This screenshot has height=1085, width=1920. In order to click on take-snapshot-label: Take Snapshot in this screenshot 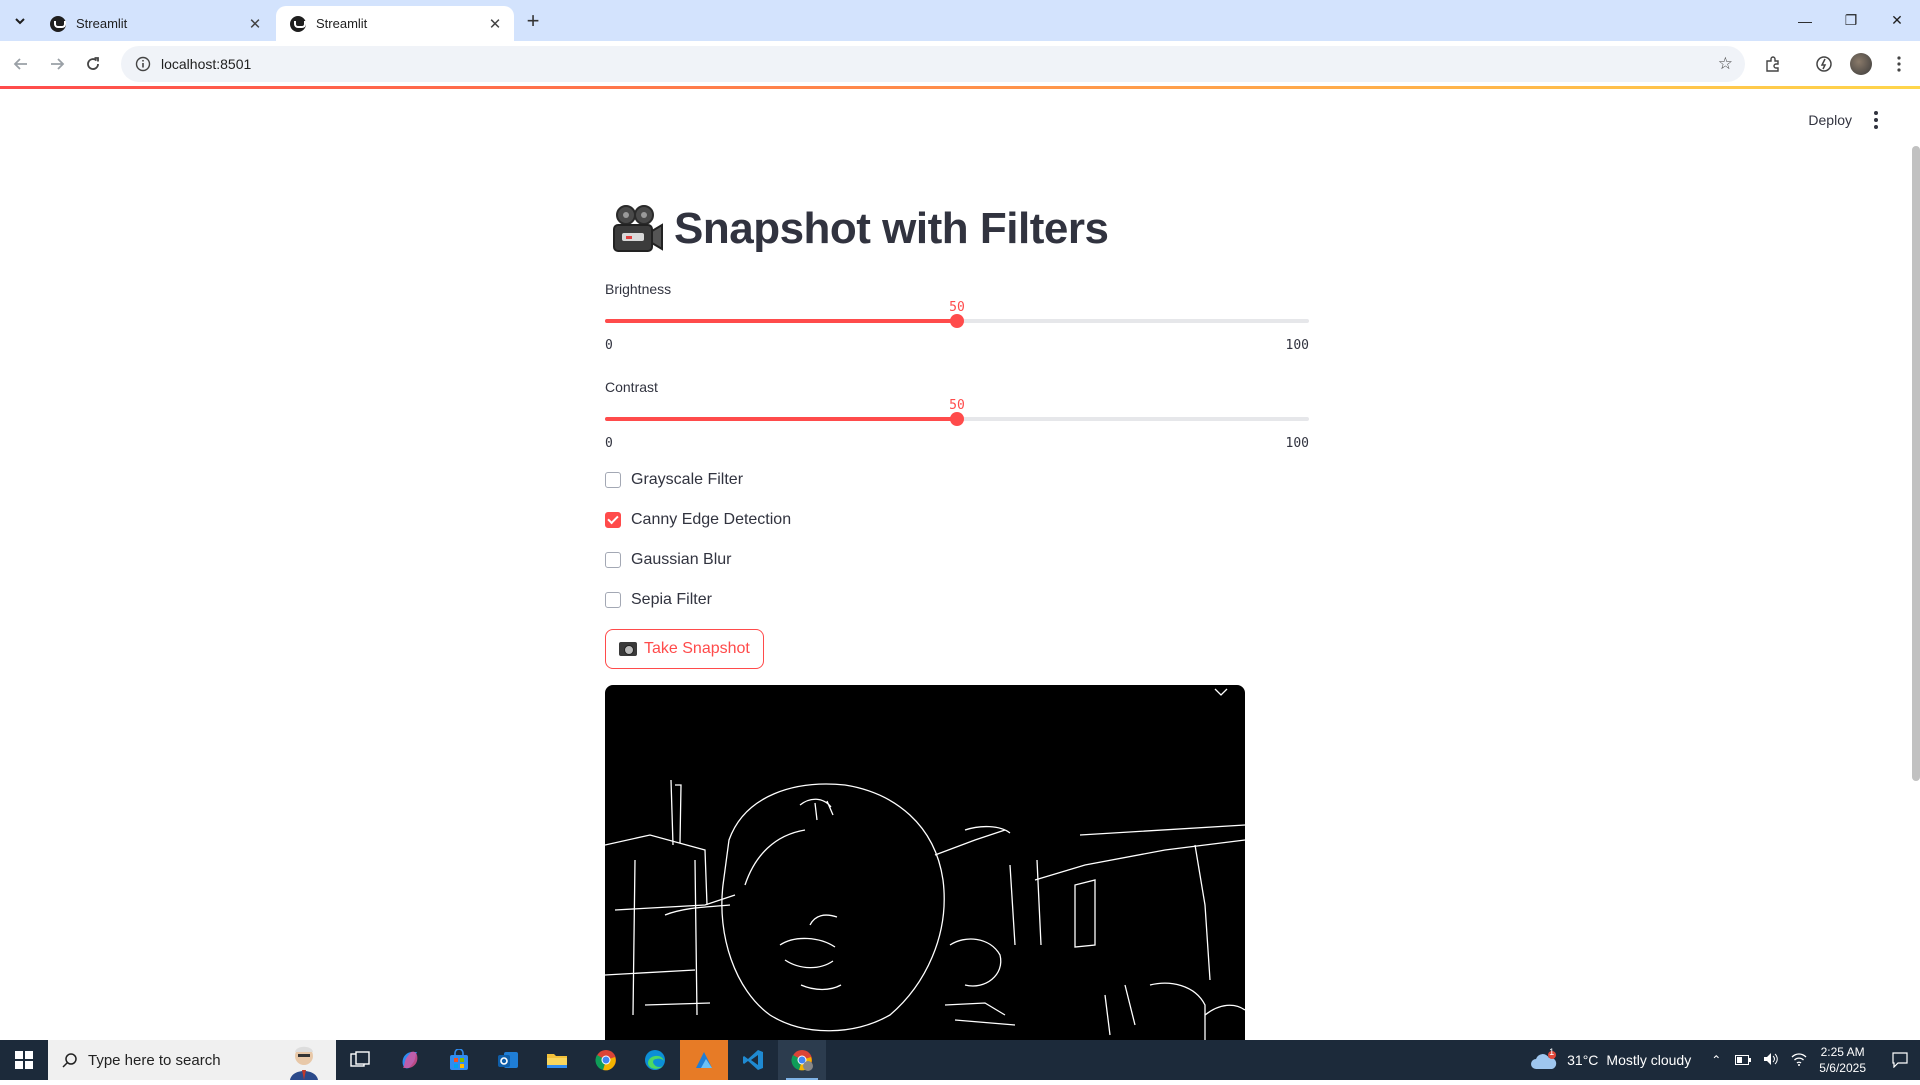, I will do `click(697, 648)`.